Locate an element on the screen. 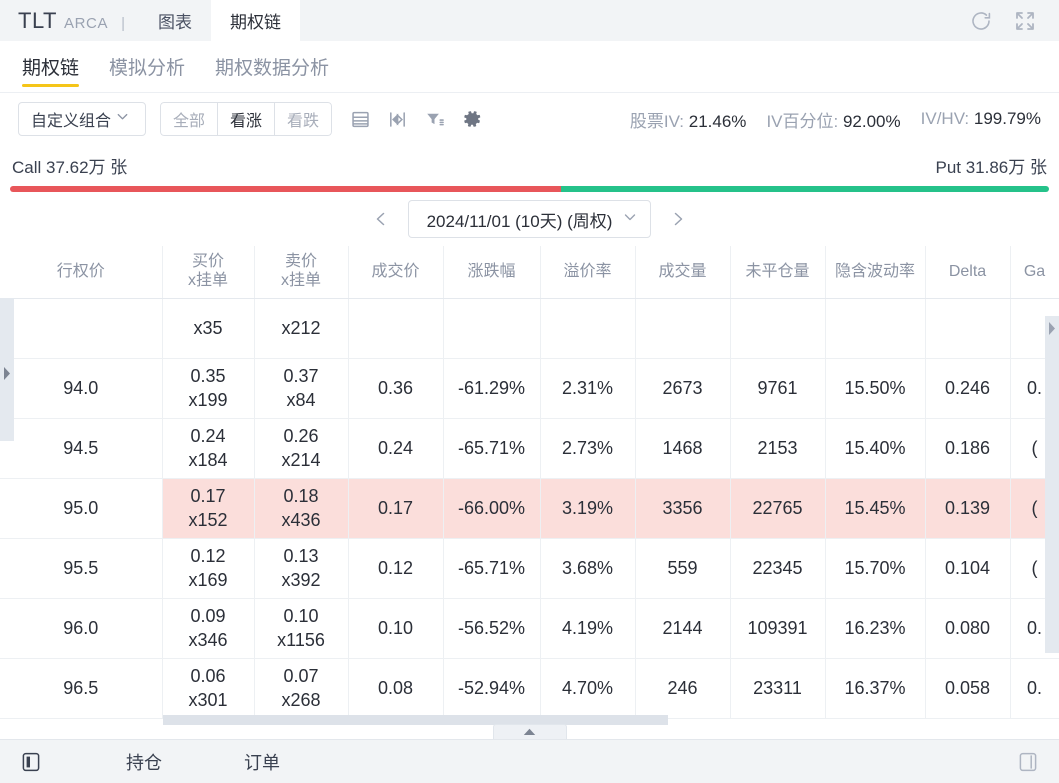  panel-left-icon is located at coordinates (31, 762).